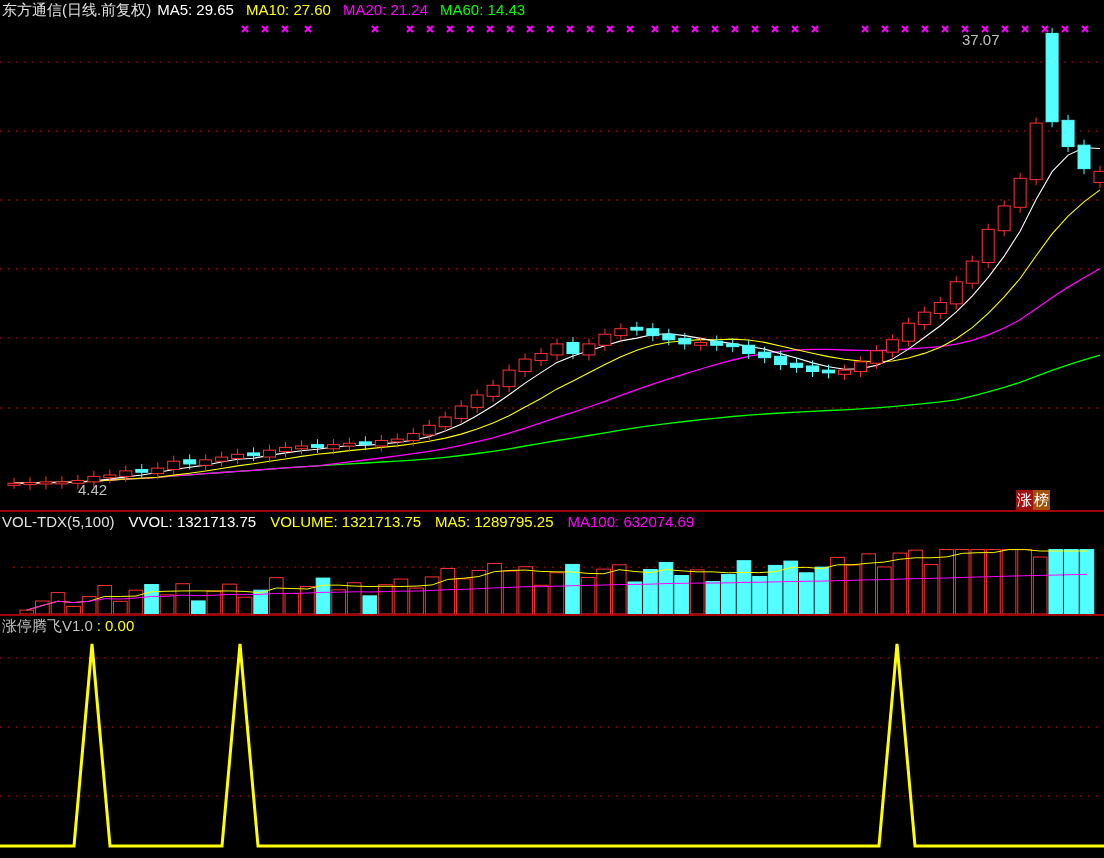 The height and width of the screenshot is (858, 1104). I want to click on rank-badge: 榜, so click(1041, 500).